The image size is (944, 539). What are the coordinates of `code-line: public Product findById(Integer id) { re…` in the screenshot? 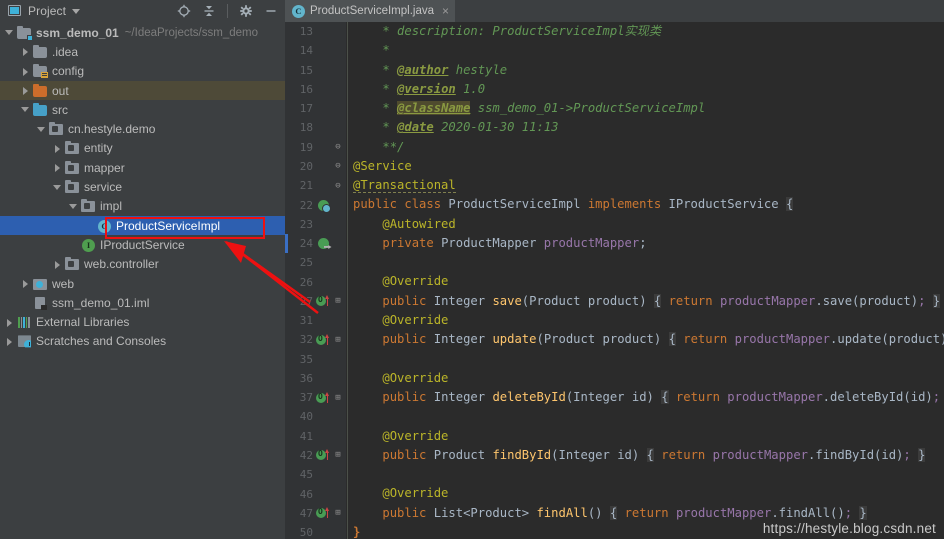 It's located at (648, 455).